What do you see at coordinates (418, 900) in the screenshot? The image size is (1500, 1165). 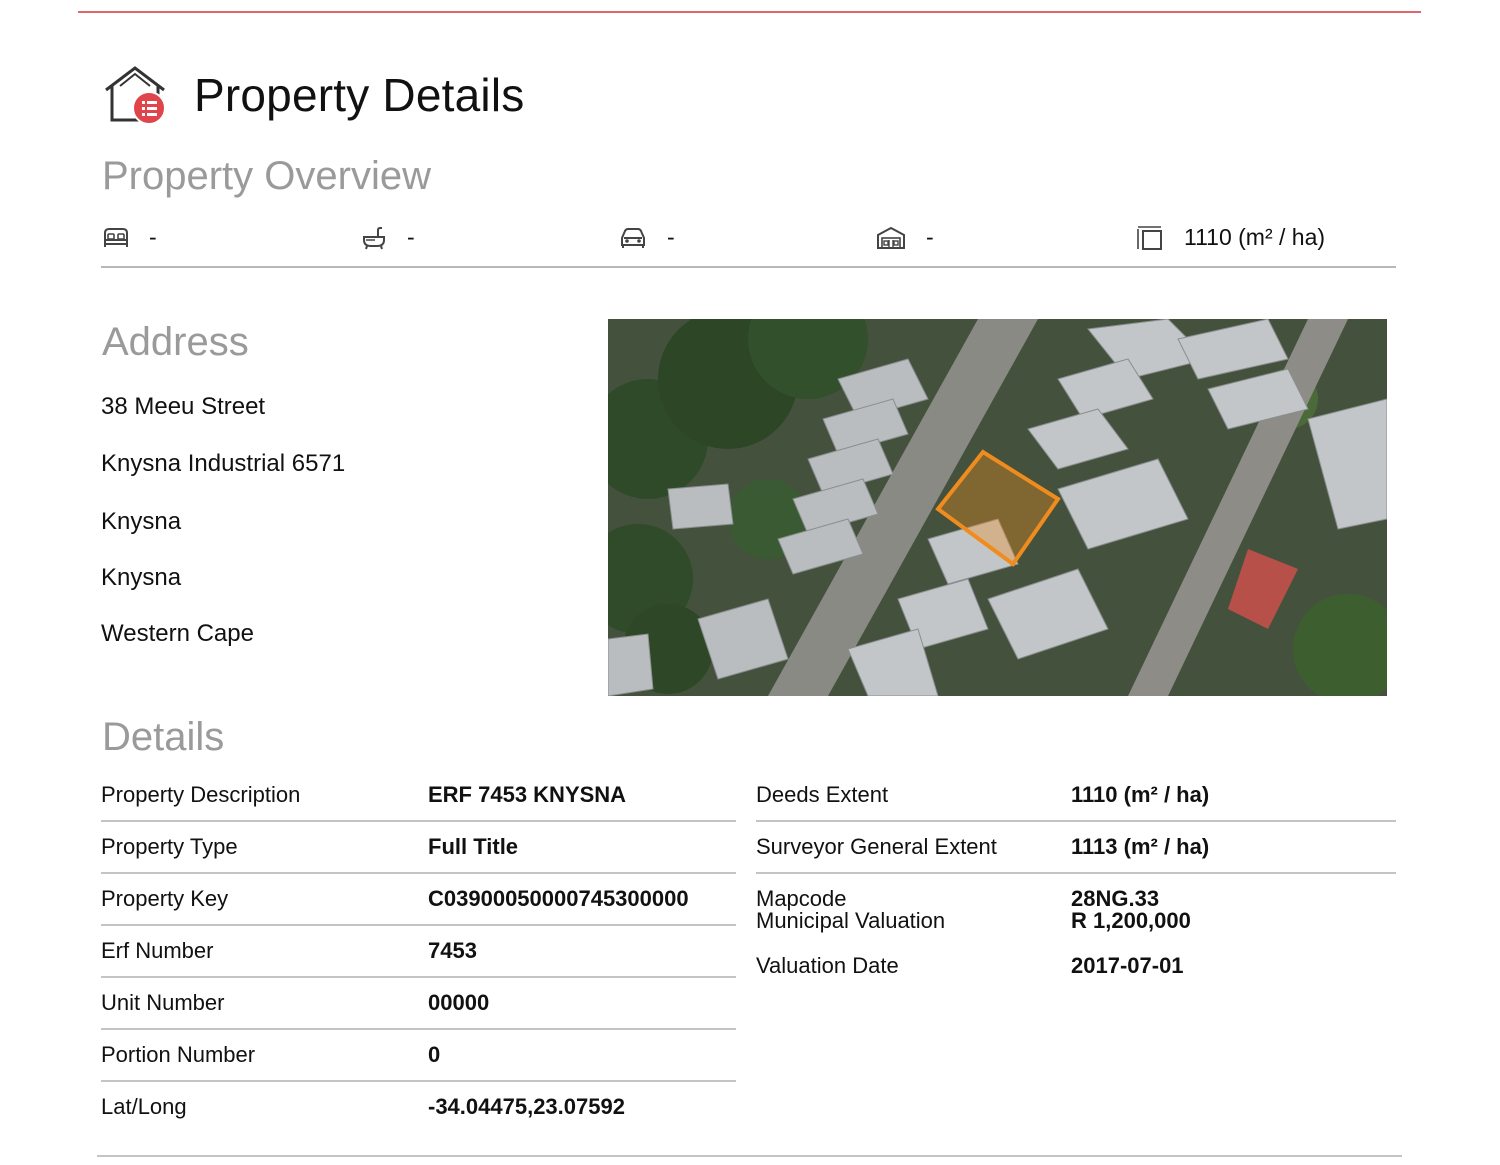 I see `detail-row-property-key: Property Key C03900050000745300000` at bounding box center [418, 900].